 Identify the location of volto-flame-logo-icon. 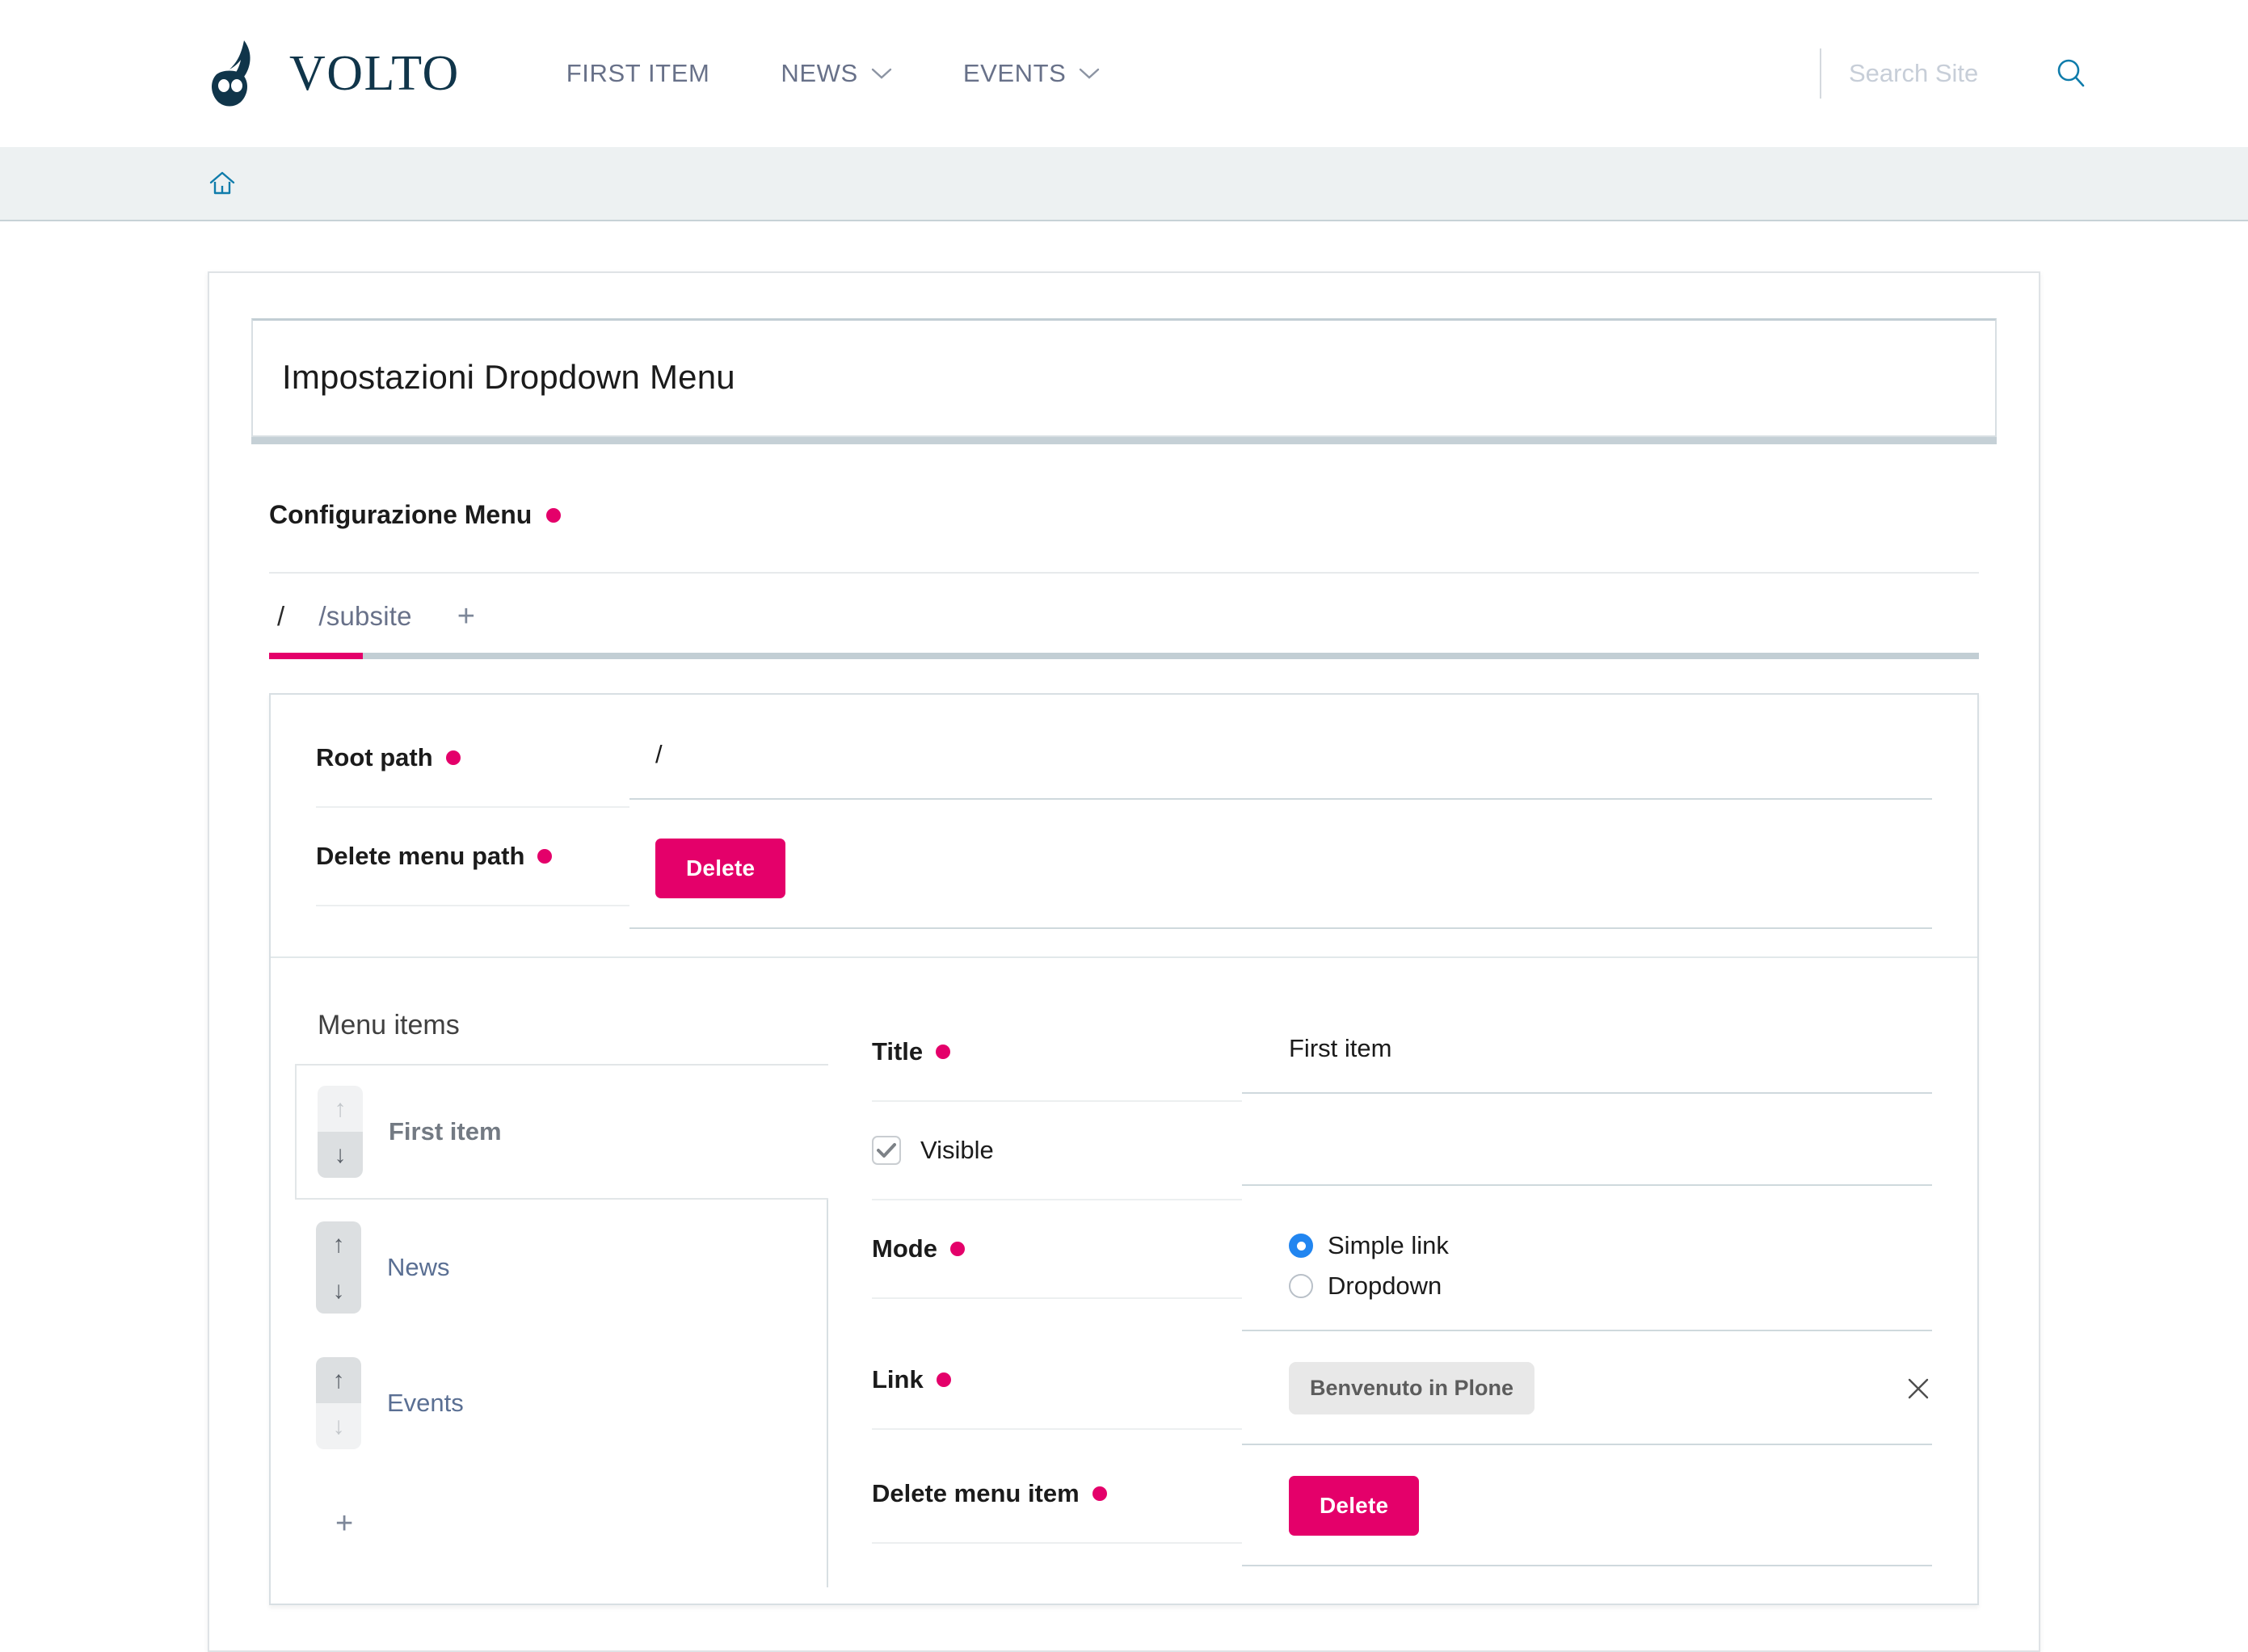
(238, 73).